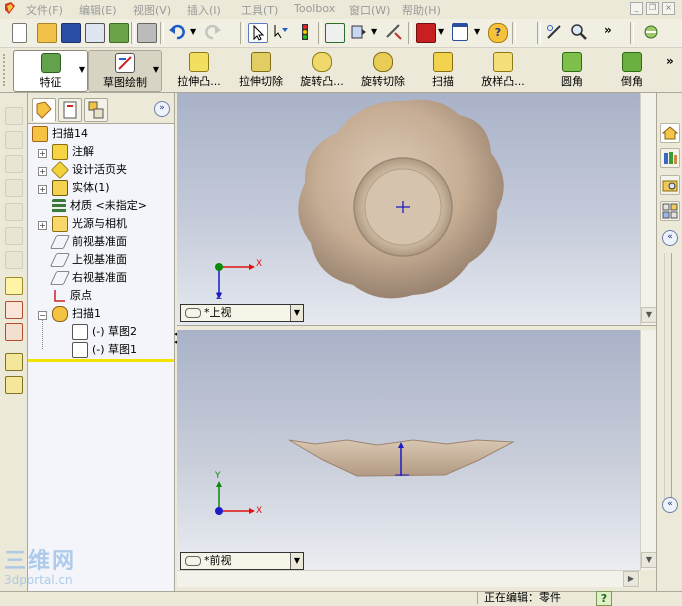  What do you see at coordinates (572, 70) in the screenshot?
I see `fillet-button: 圆角` at bounding box center [572, 70].